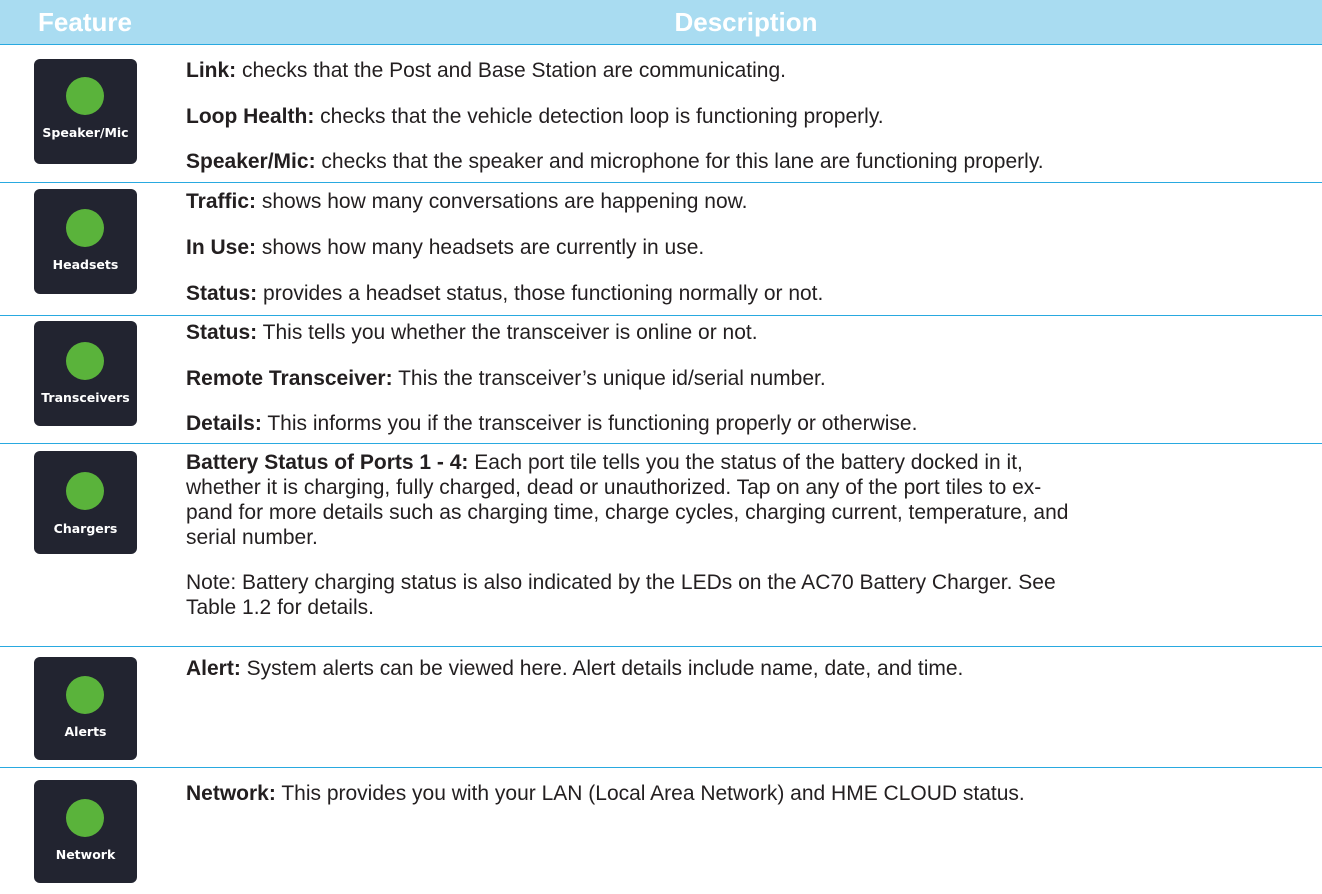  Describe the element at coordinates (231, 793) in the screenshot. I see `feature-term: Network:` at that location.